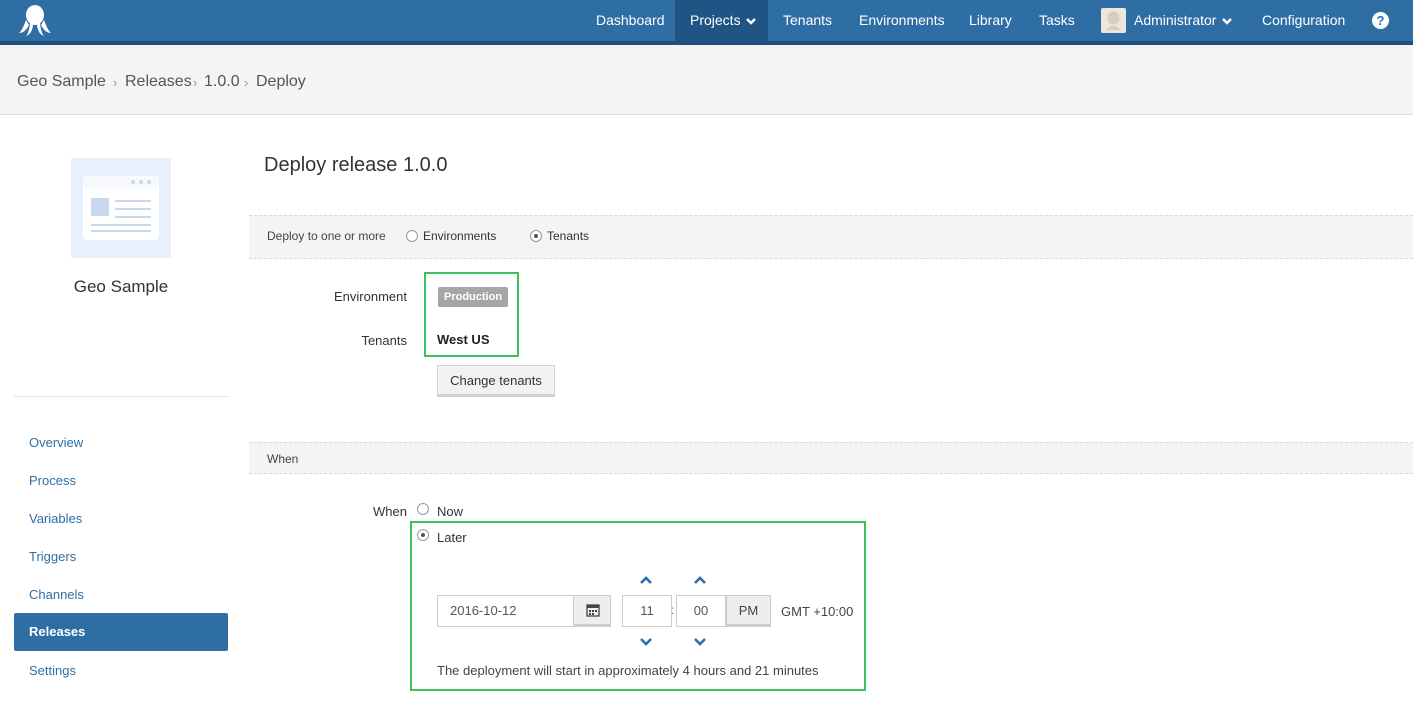 The width and height of the screenshot is (1413, 704). Describe the element at coordinates (281, 81) in the screenshot. I see `breadcrumb-deploy: Deploy` at that location.